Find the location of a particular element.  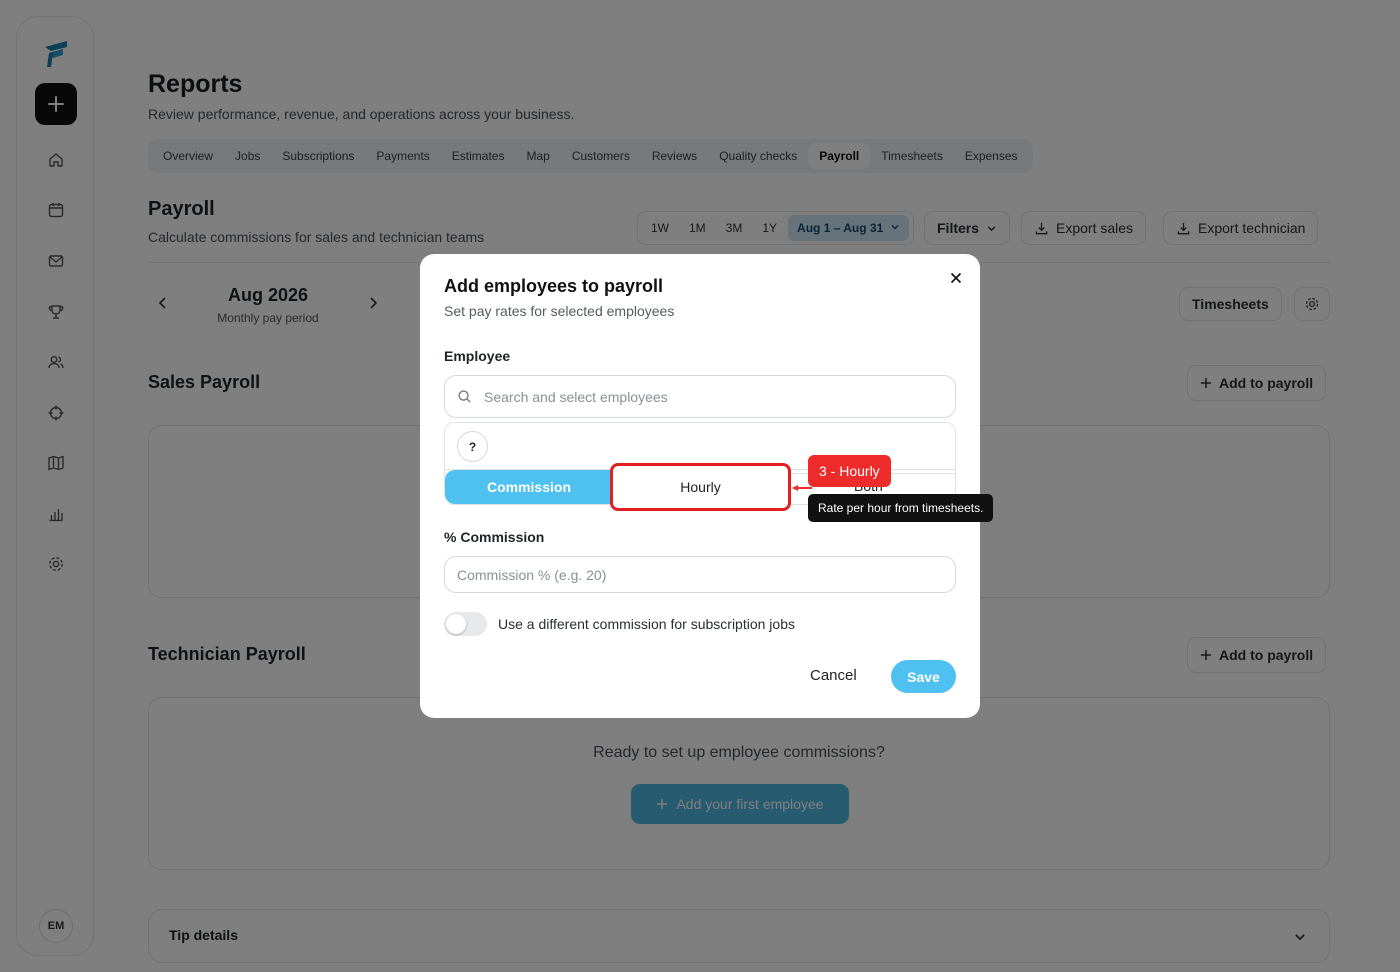

close-button is located at coordinates (956, 278).